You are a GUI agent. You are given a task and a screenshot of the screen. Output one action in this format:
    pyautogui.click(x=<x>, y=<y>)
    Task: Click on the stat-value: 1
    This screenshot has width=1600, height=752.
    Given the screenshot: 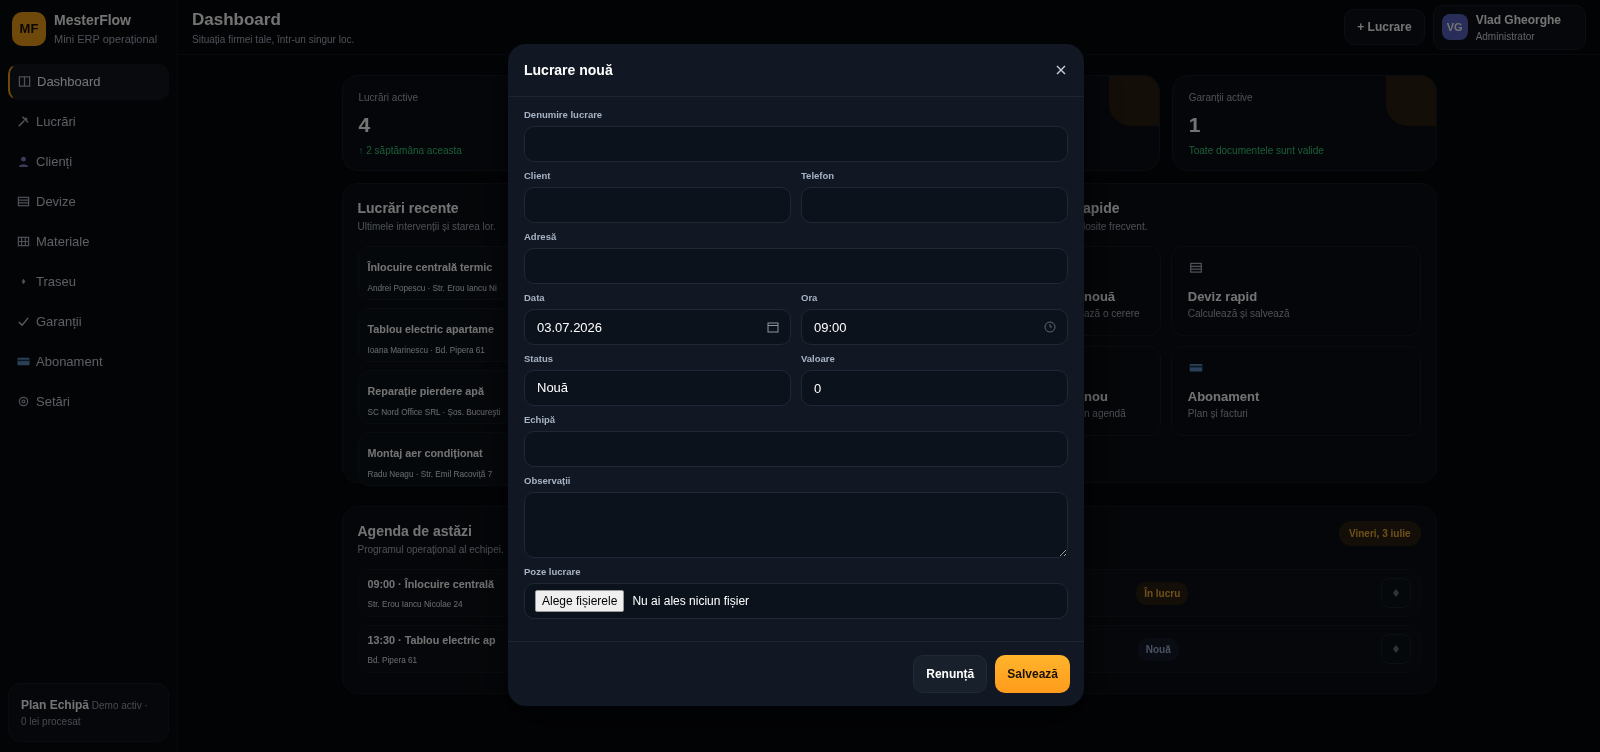 What is the action you would take?
    pyautogui.click(x=1194, y=125)
    